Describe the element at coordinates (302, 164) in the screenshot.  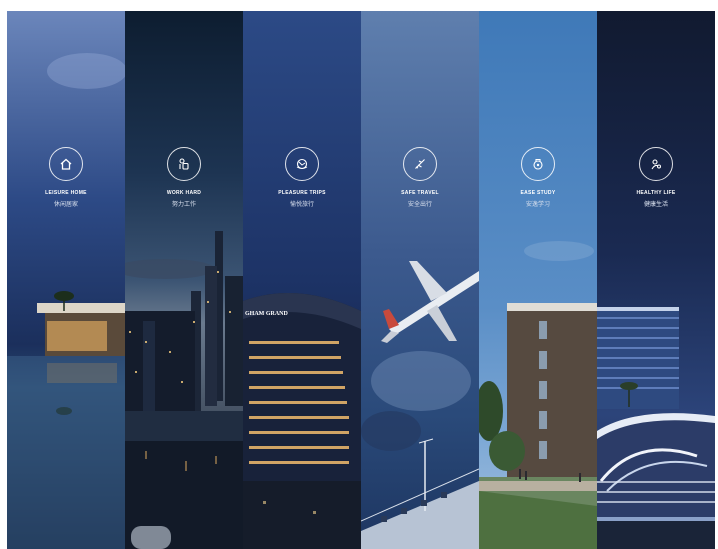
I see `globe-icon` at that location.